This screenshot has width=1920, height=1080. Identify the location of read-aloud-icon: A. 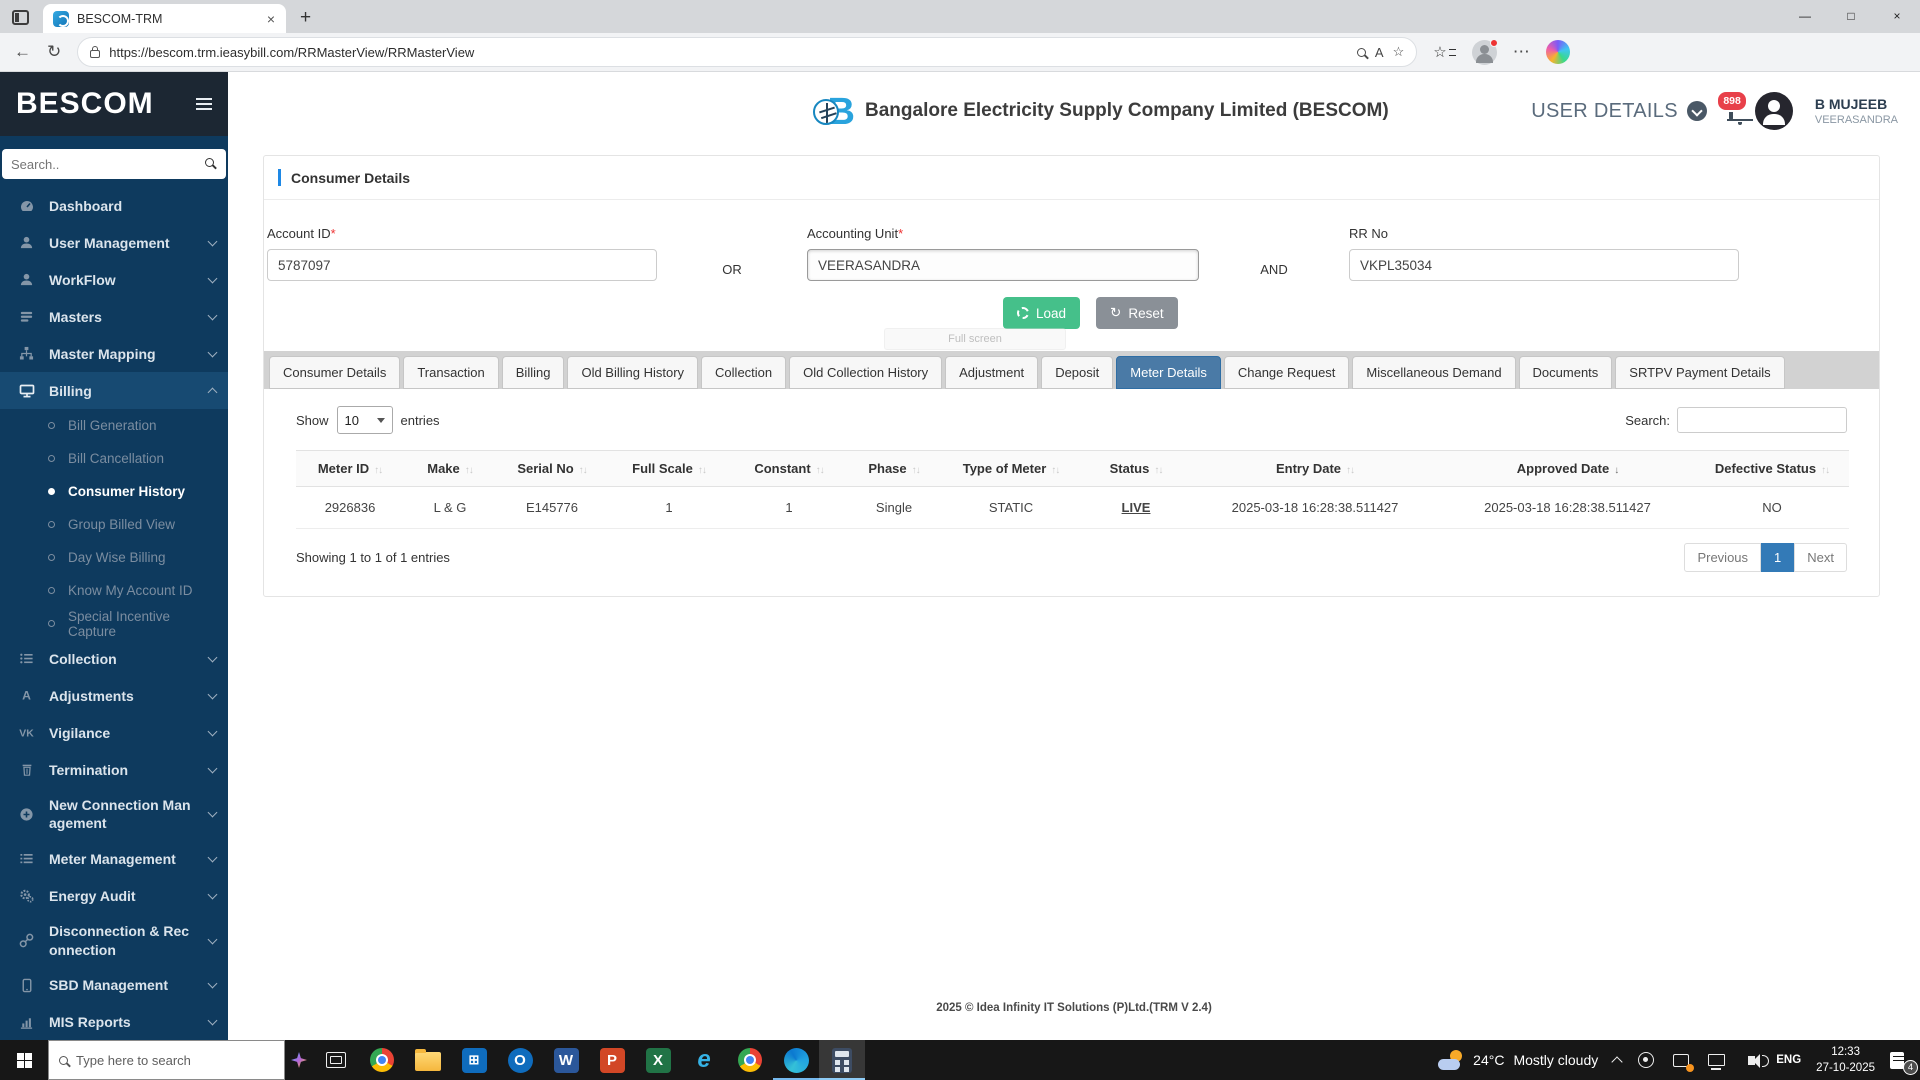
(1379, 52).